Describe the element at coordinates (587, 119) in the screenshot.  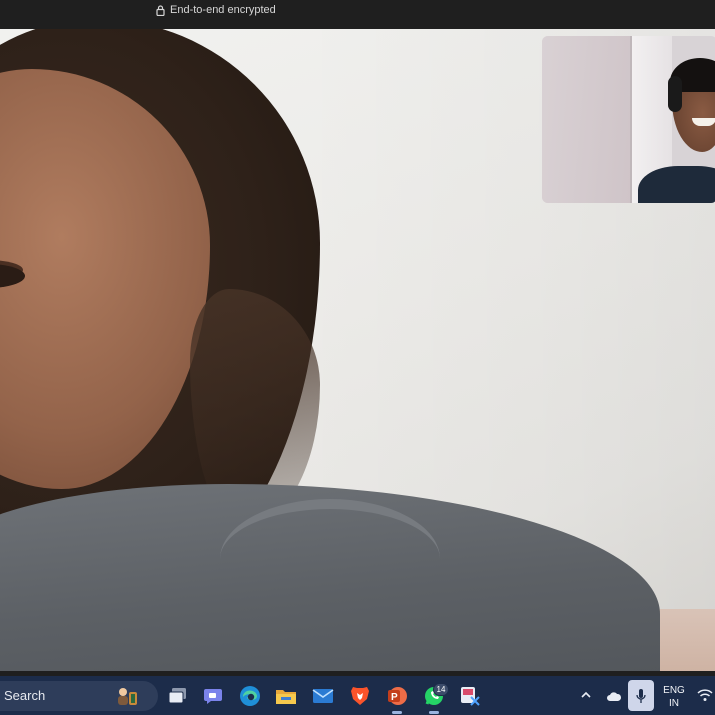
I see `self-view-background` at that location.